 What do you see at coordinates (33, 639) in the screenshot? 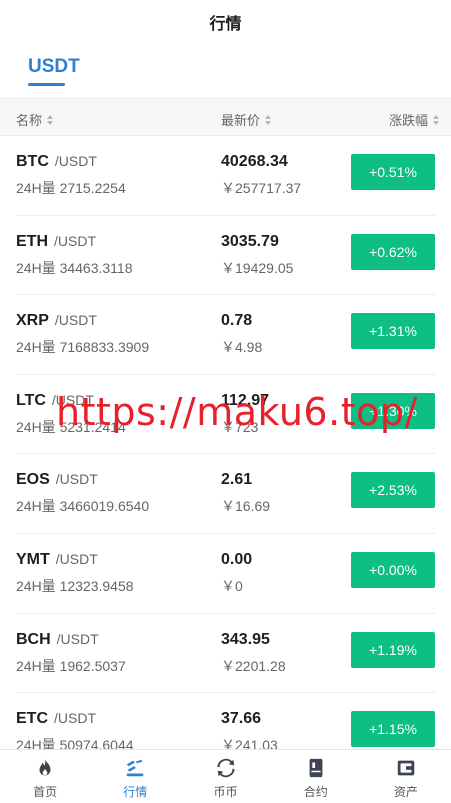
I see `base-symbol: BCH` at bounding box center [33, 639].